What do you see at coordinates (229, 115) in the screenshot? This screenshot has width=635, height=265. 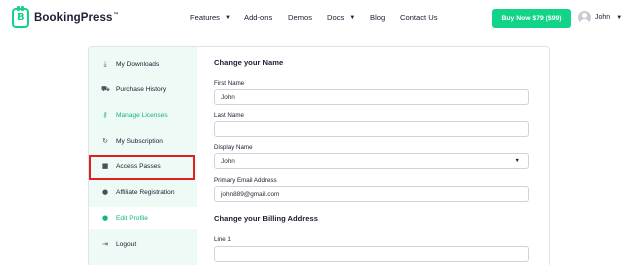 I see `last-name-label: Last Name` at bounding box center [229, 115].